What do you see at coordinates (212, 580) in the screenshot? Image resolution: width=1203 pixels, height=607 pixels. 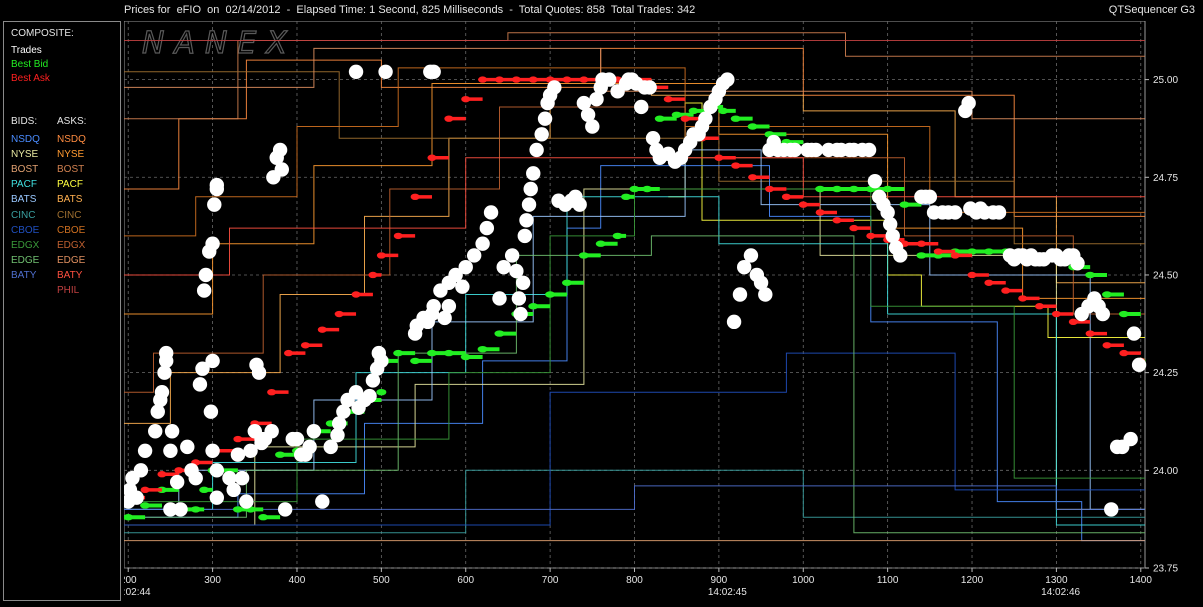 I see `x-tick-label: 300` at bounding box center [212, 580].